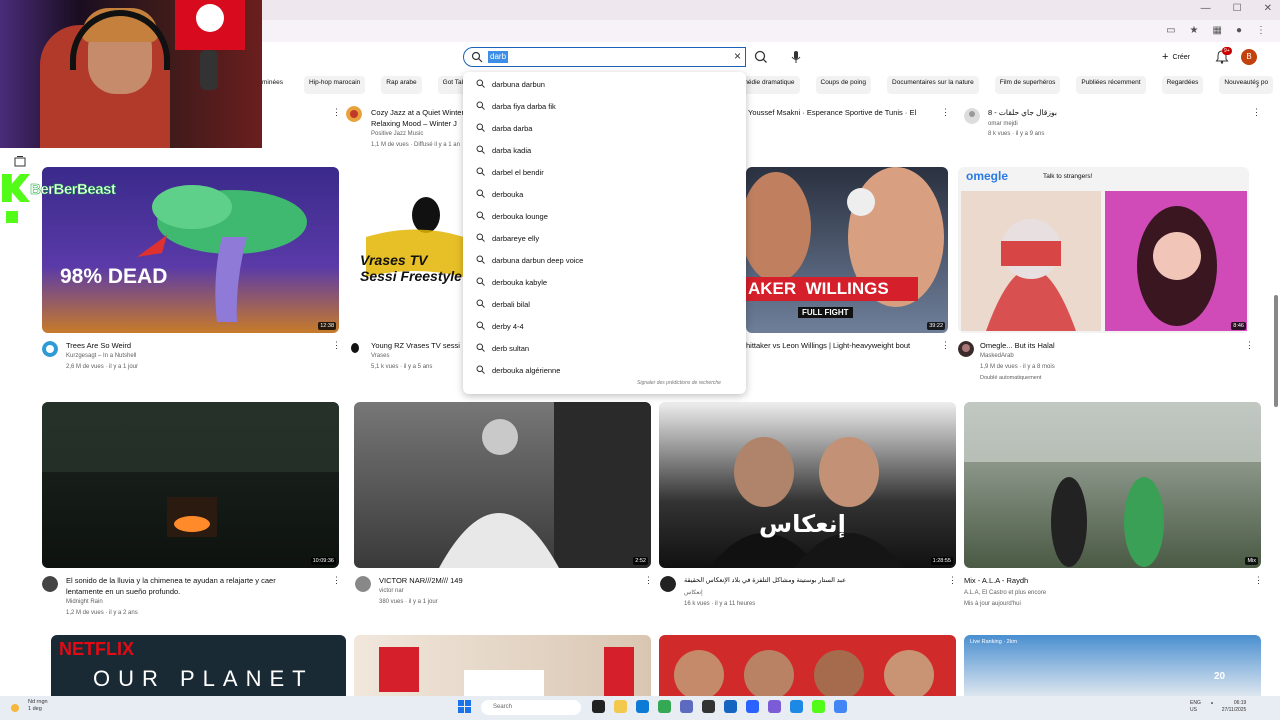  Describe the element at coordinates (604, 326) in the screenshot. I see `search-suggestion: derby 4-4` at that location.